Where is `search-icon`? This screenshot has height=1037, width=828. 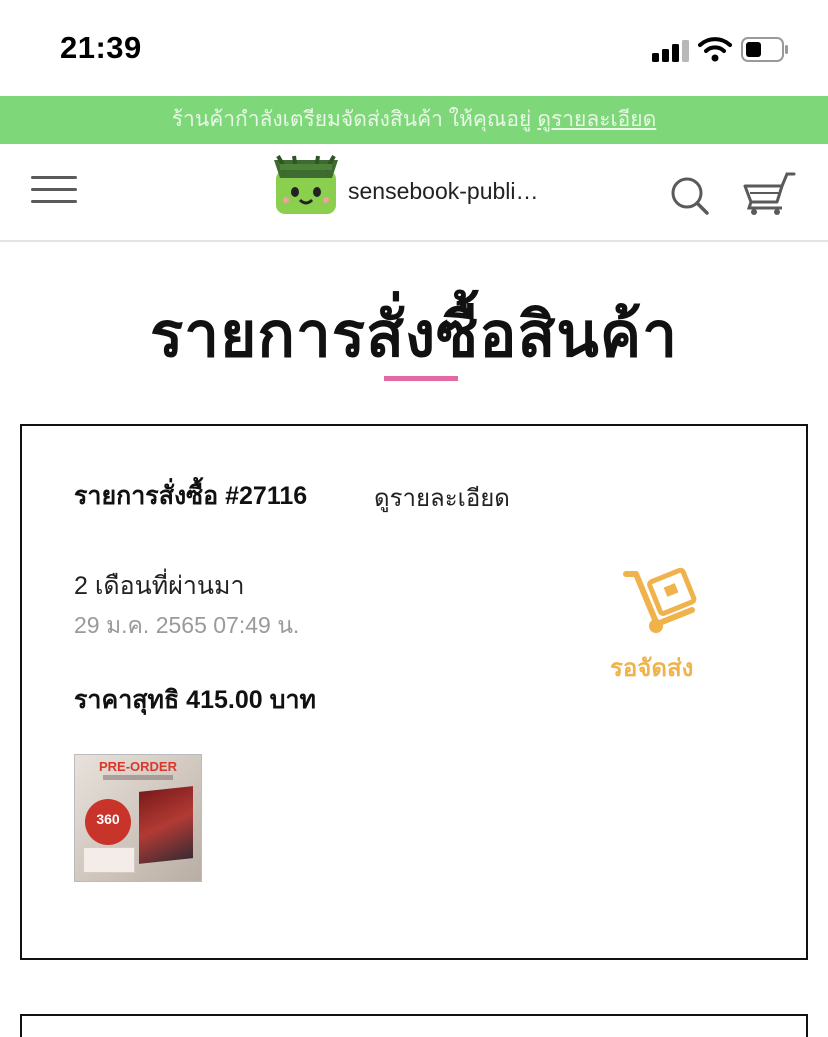 search-icon is located at coordinates (690, 196).